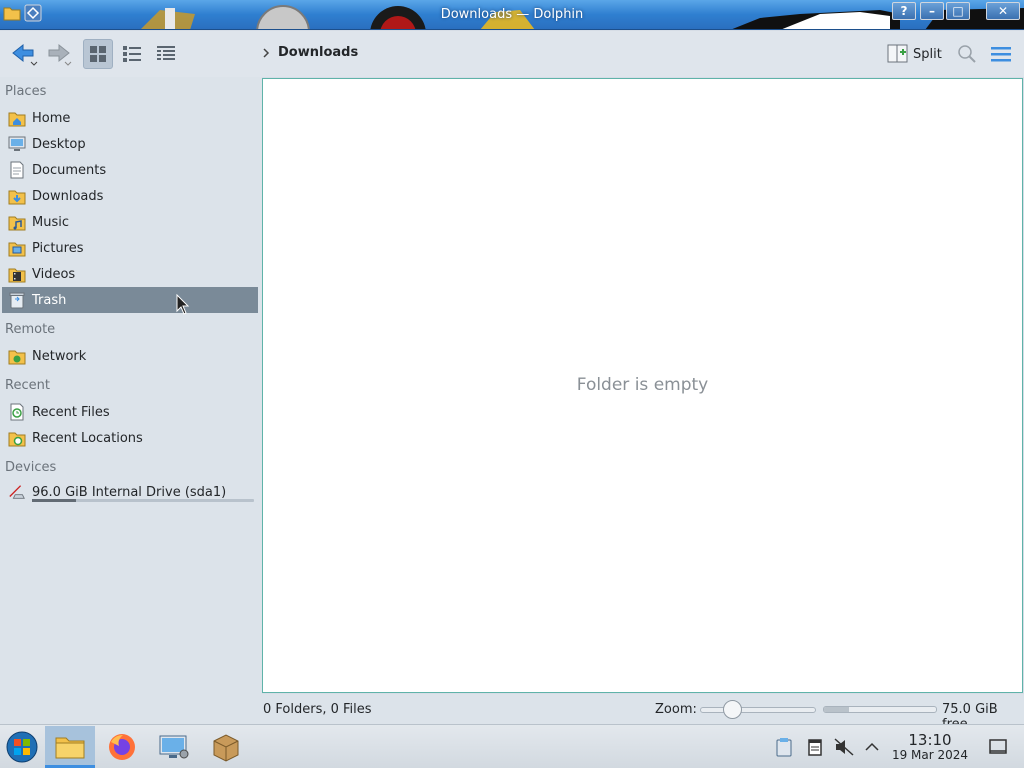 This screenshot has height=768, width=1024. What do you see at coordinates (17, 356) in the screenshot?
I see `network-folder-icon` at bounding box center [17, 356].